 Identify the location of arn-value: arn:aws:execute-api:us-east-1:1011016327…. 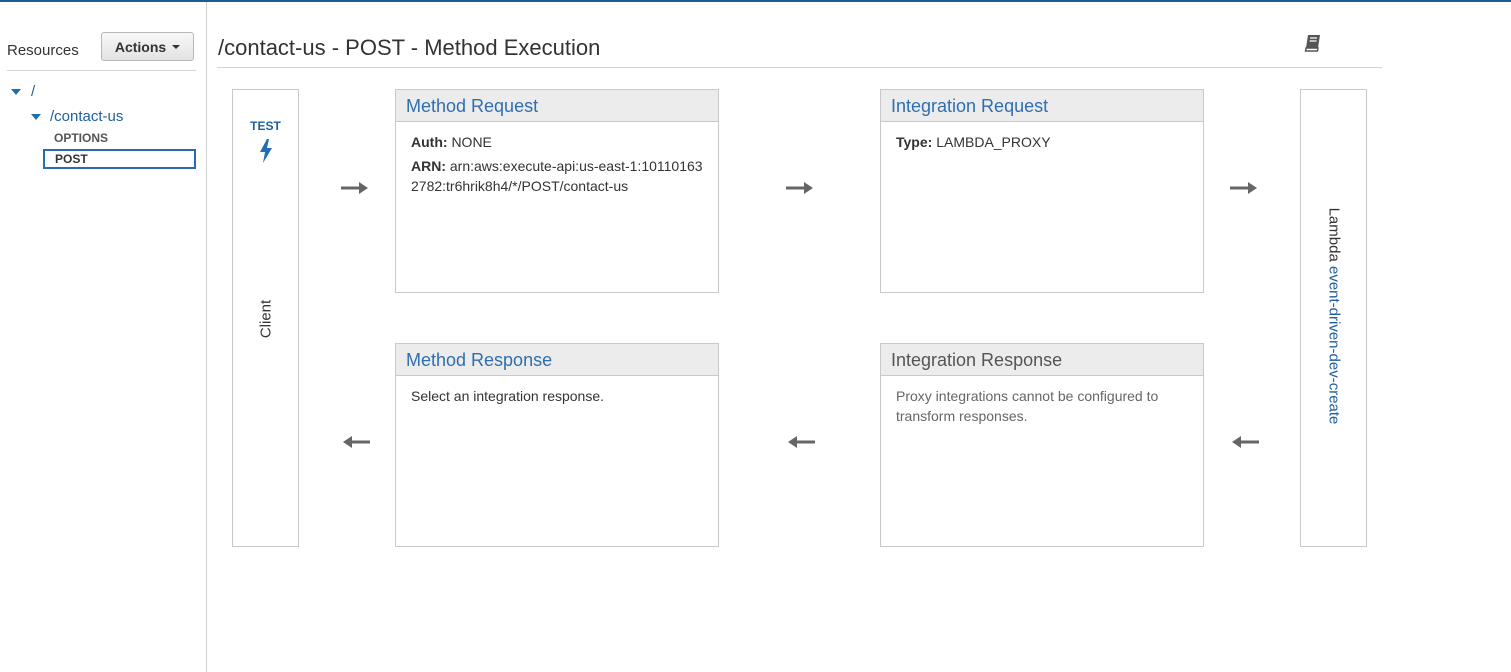
(557, 176).